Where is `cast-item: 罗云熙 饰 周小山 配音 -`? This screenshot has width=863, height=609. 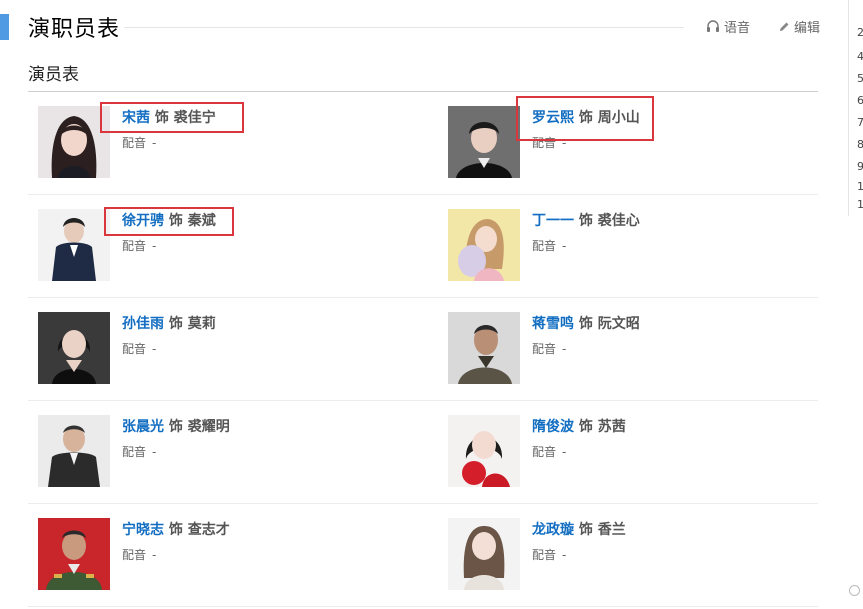
cast-item: 罗云熙 饰 周小山 配音 - is located at coordinates (638, 138).